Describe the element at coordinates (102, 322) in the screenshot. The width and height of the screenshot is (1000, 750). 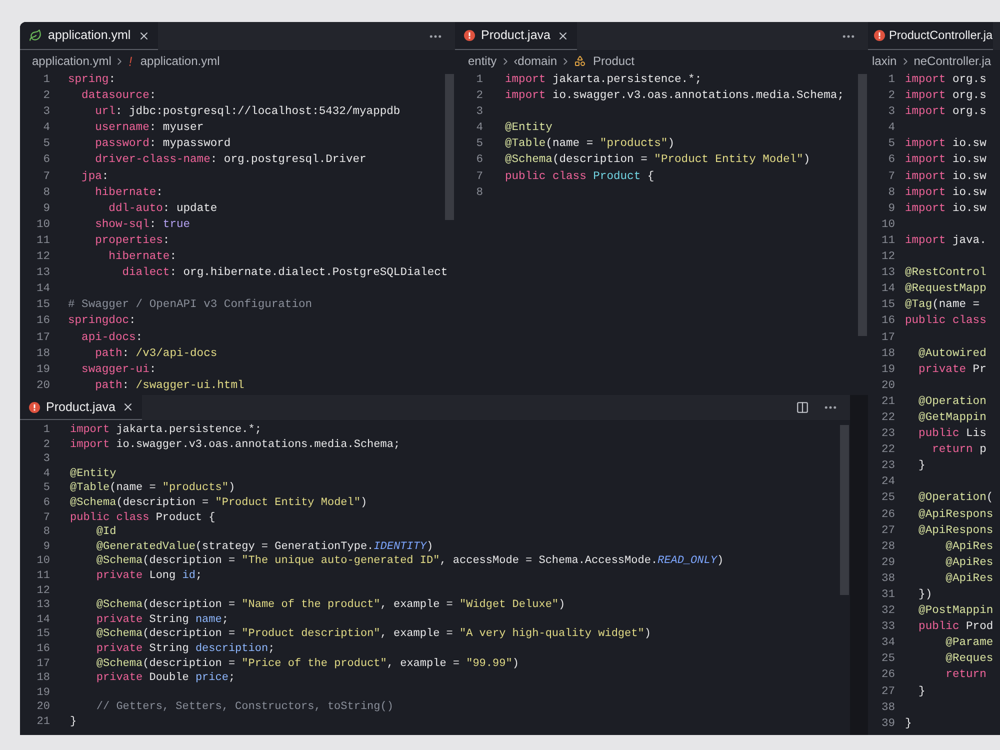
I see `code-line: springdoc:` at that location.